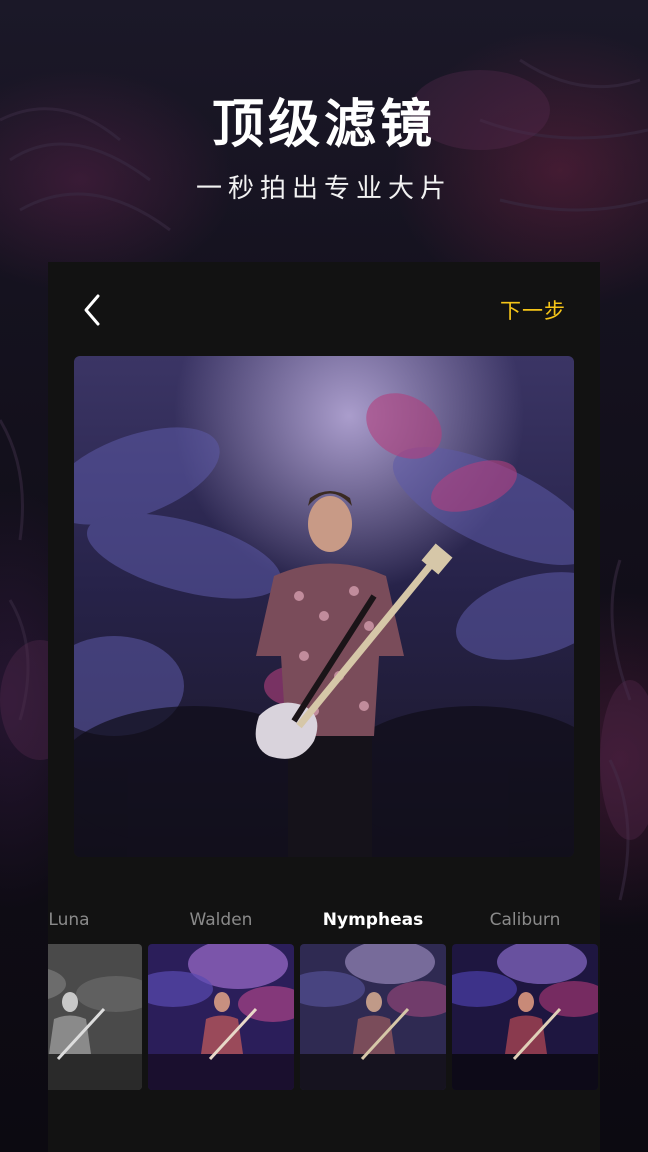  What do you see at coordinates (221, 920) in the screenshot?
I see `filter-name-walden: Walden` at bounding box center [221, 920].